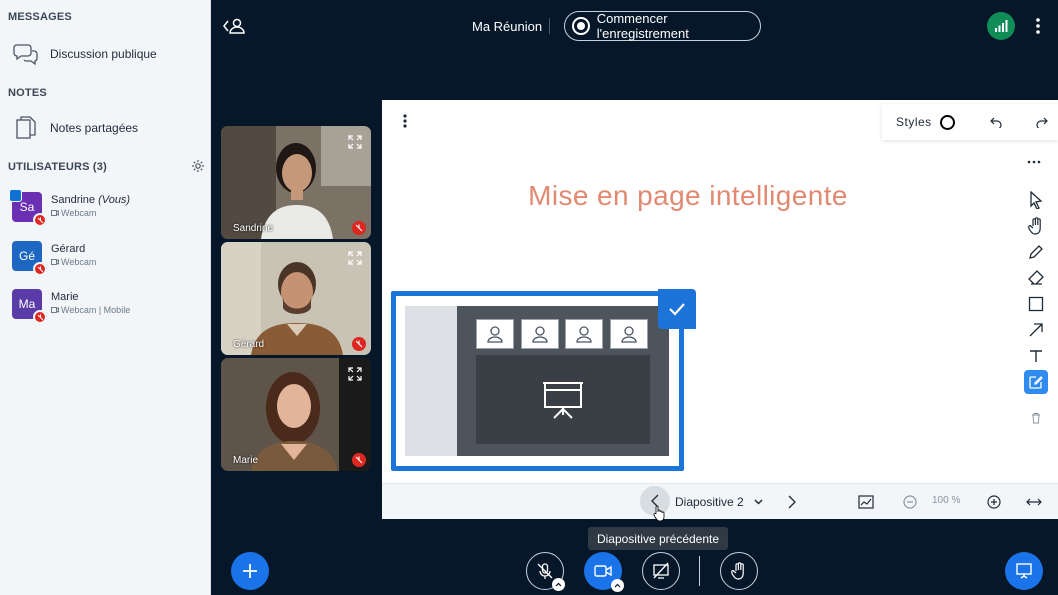 The width and height of the screenshot is (1058, 595). What do you see at coordinates (73, 200) in the screenshot?
I see `user-name-text: Sandrine` at bounding box center [73, 200].